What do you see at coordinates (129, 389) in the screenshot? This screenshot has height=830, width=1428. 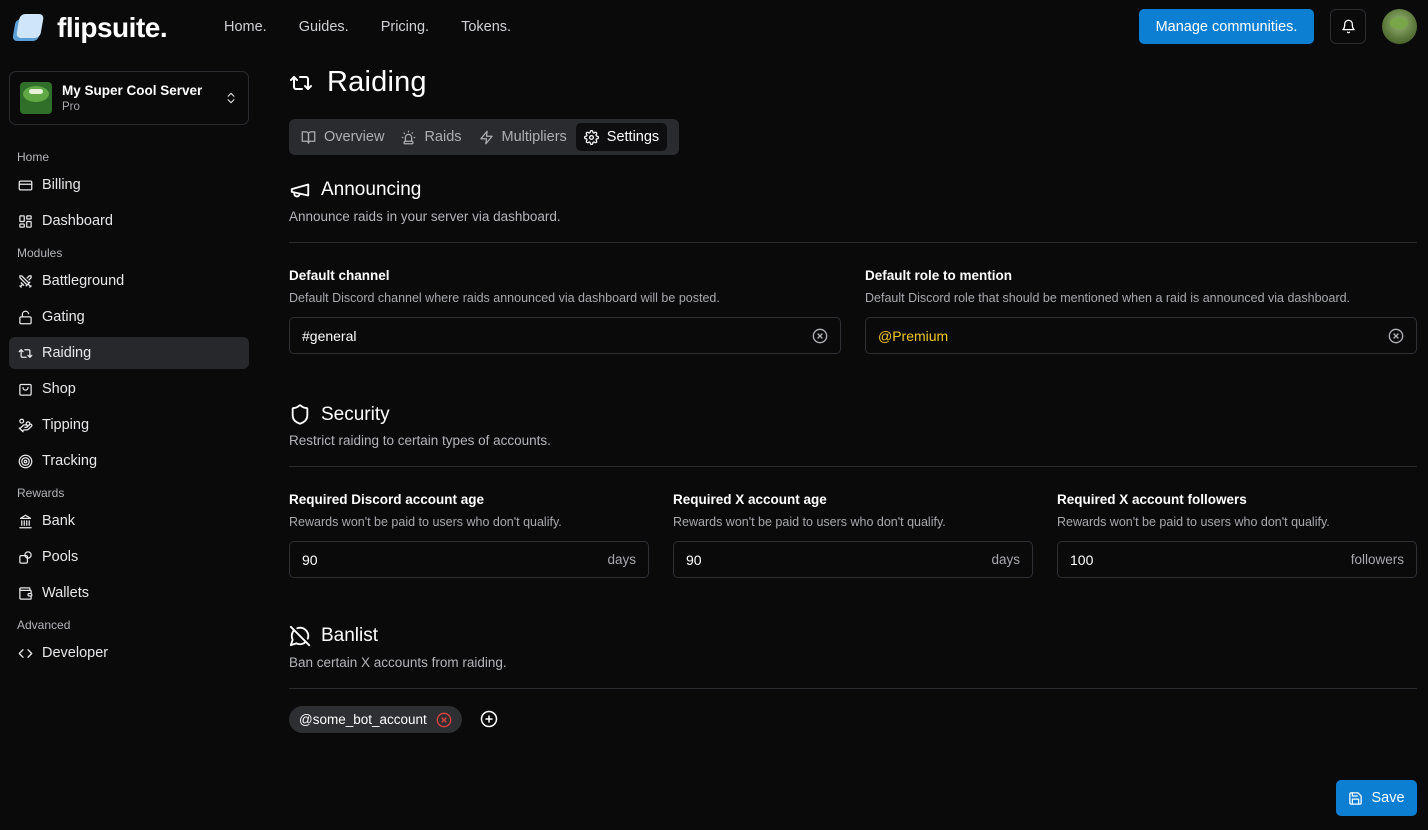 I see `sidebar-item-shop: Shop` at bounding box center [129, 389].